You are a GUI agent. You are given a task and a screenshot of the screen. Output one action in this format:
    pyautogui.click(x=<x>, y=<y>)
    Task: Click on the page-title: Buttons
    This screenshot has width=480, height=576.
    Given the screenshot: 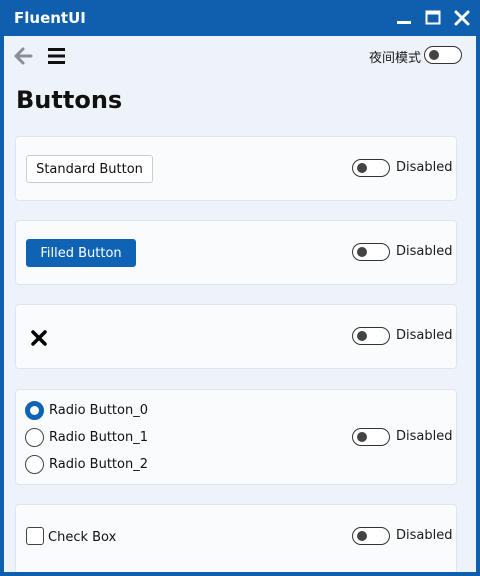 What is the action you would take?
    pyautogui.click(x=69, y=100)
    